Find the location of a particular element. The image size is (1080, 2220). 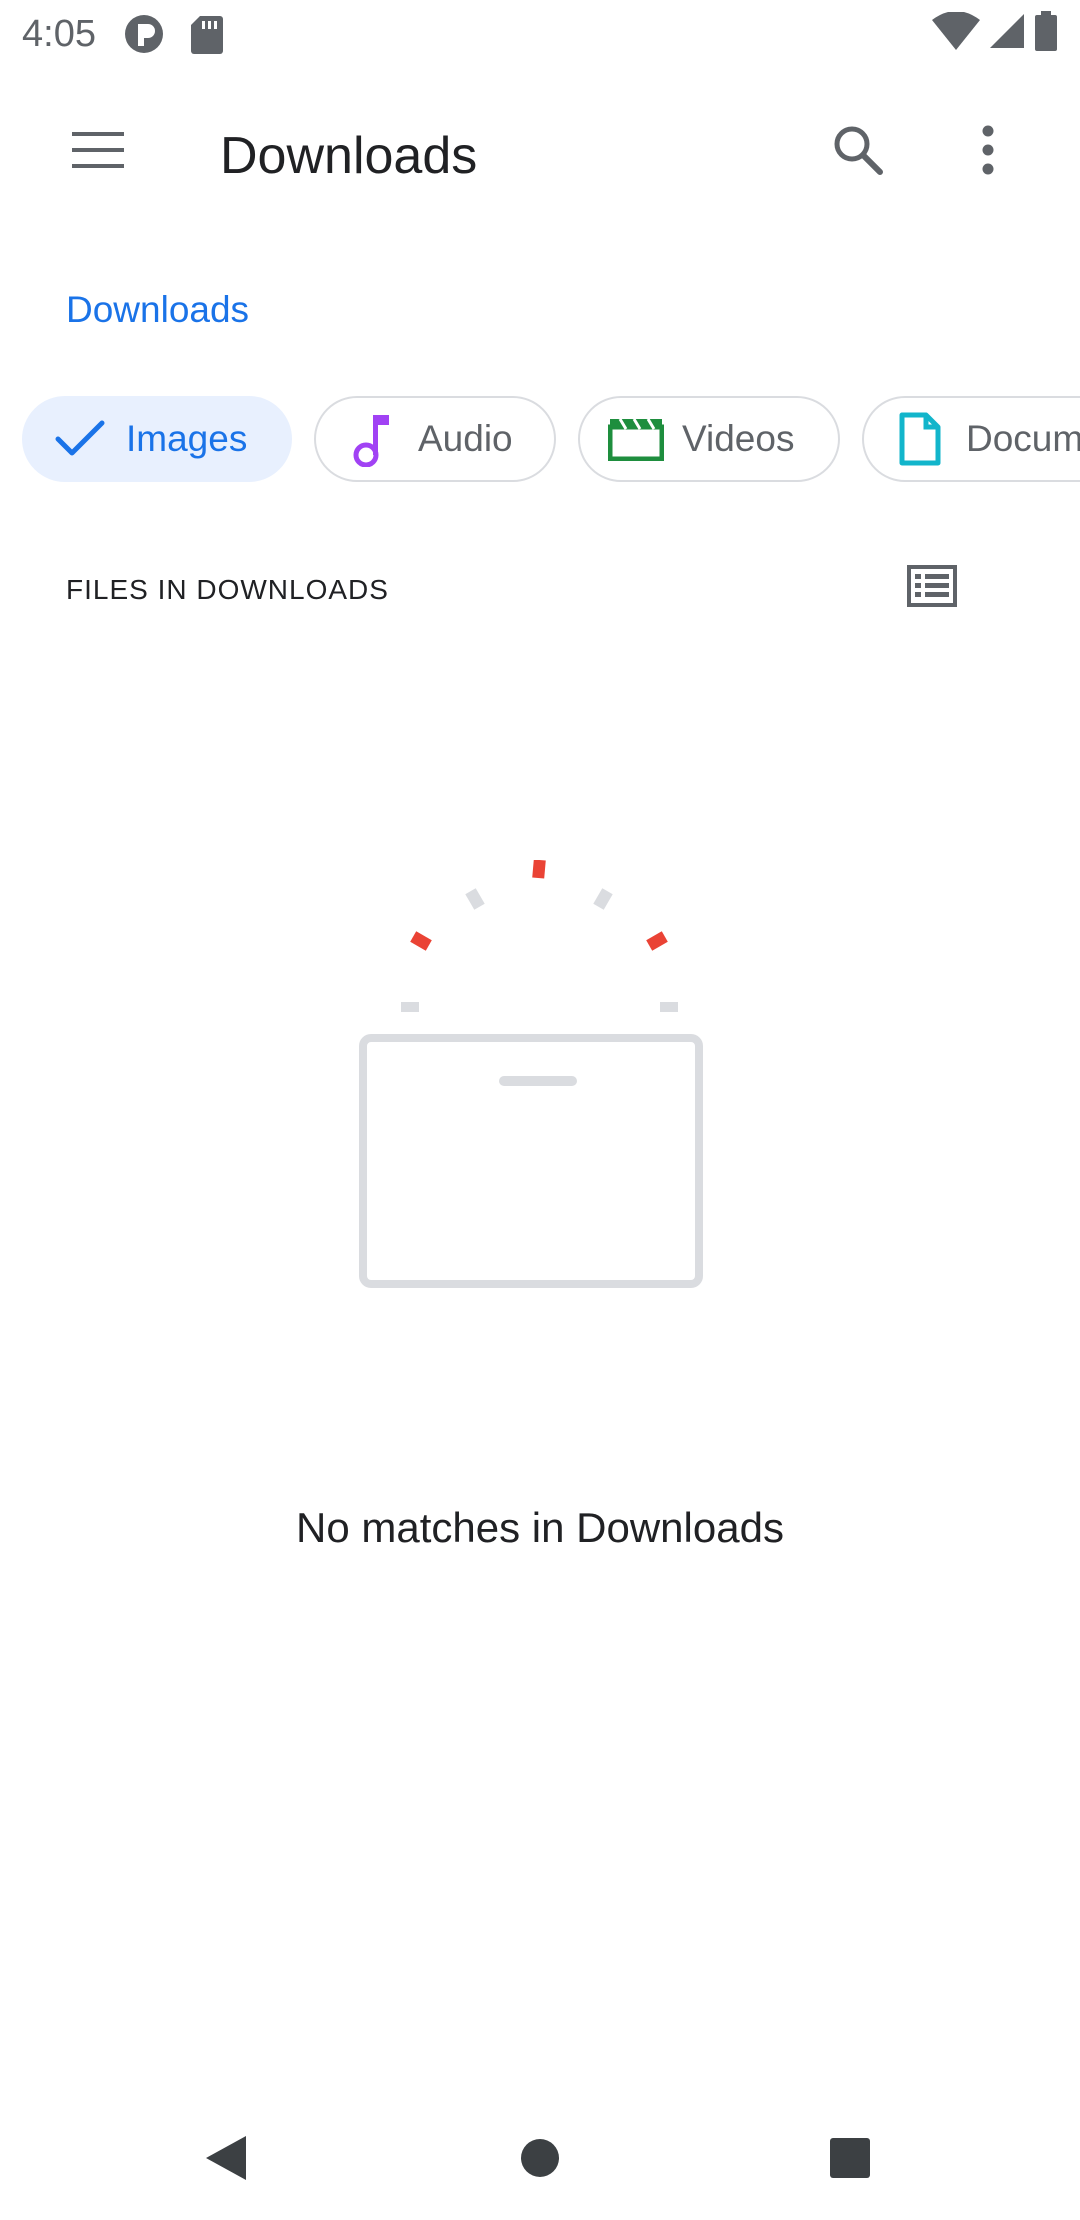

menu-icon is located at coordinates (98, 152).